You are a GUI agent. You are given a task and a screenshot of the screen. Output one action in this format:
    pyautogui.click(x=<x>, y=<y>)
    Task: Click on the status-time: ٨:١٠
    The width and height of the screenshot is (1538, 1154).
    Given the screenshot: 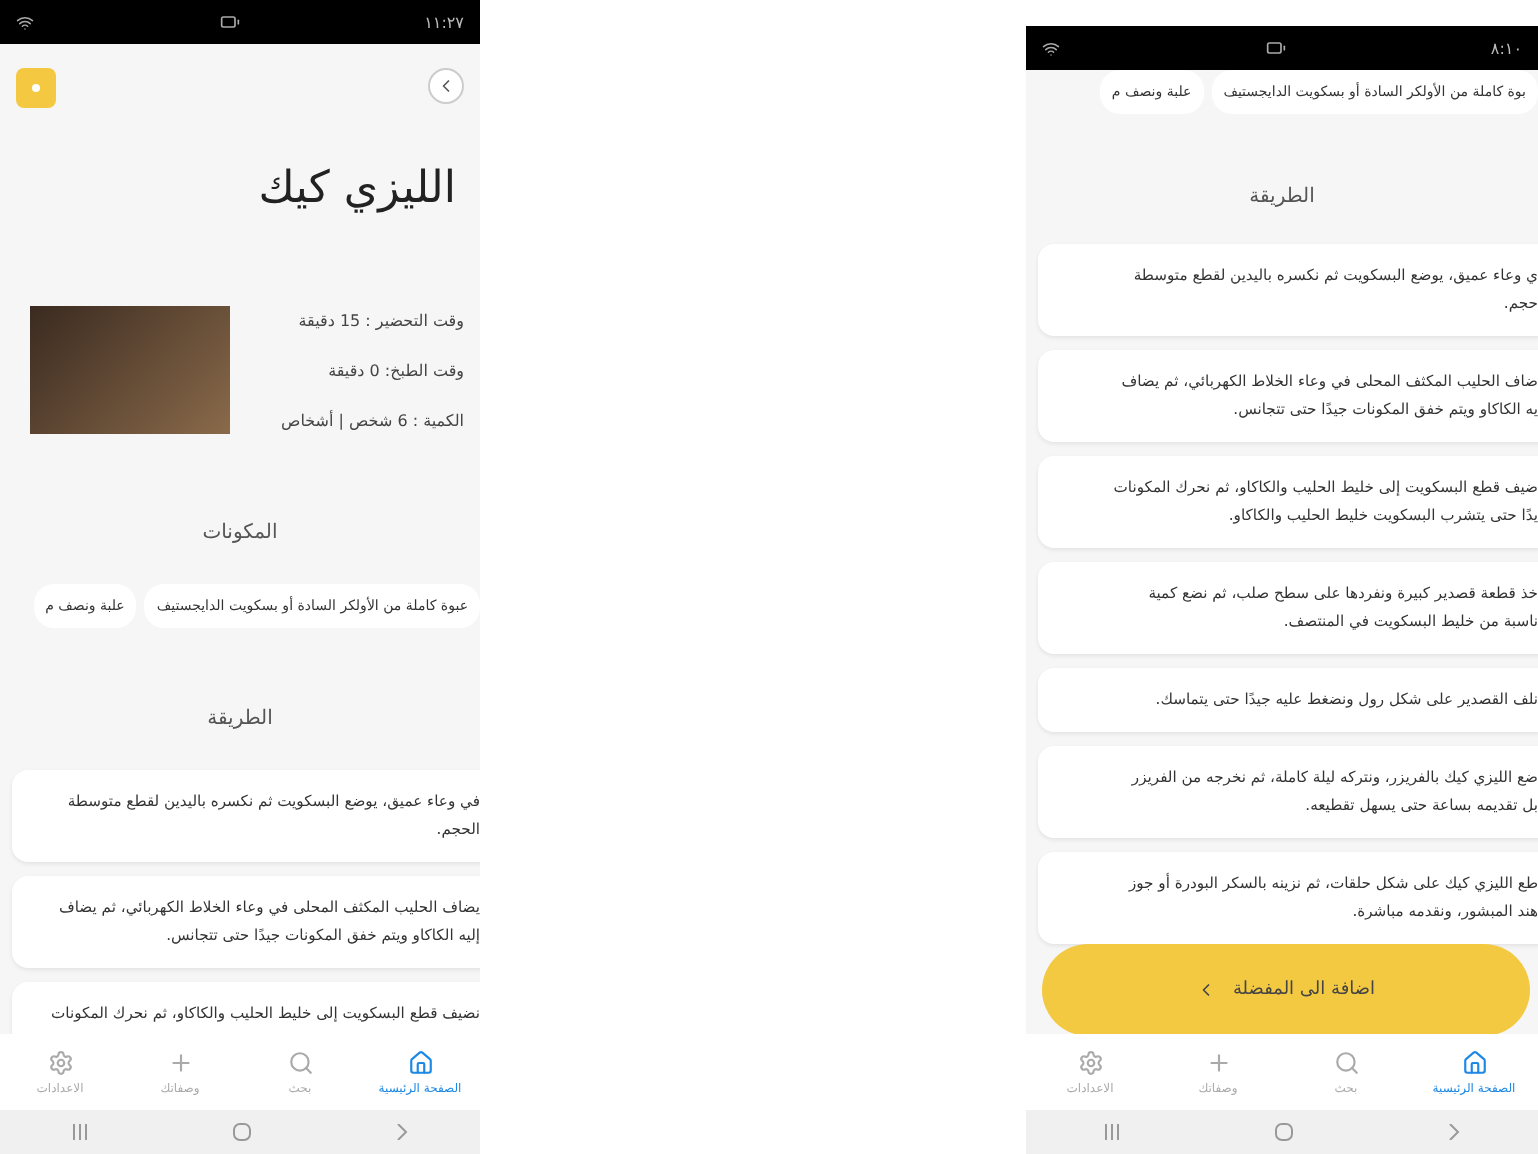 What is the action you would take?
    pyautogui.click(x=1506, y=48)
    